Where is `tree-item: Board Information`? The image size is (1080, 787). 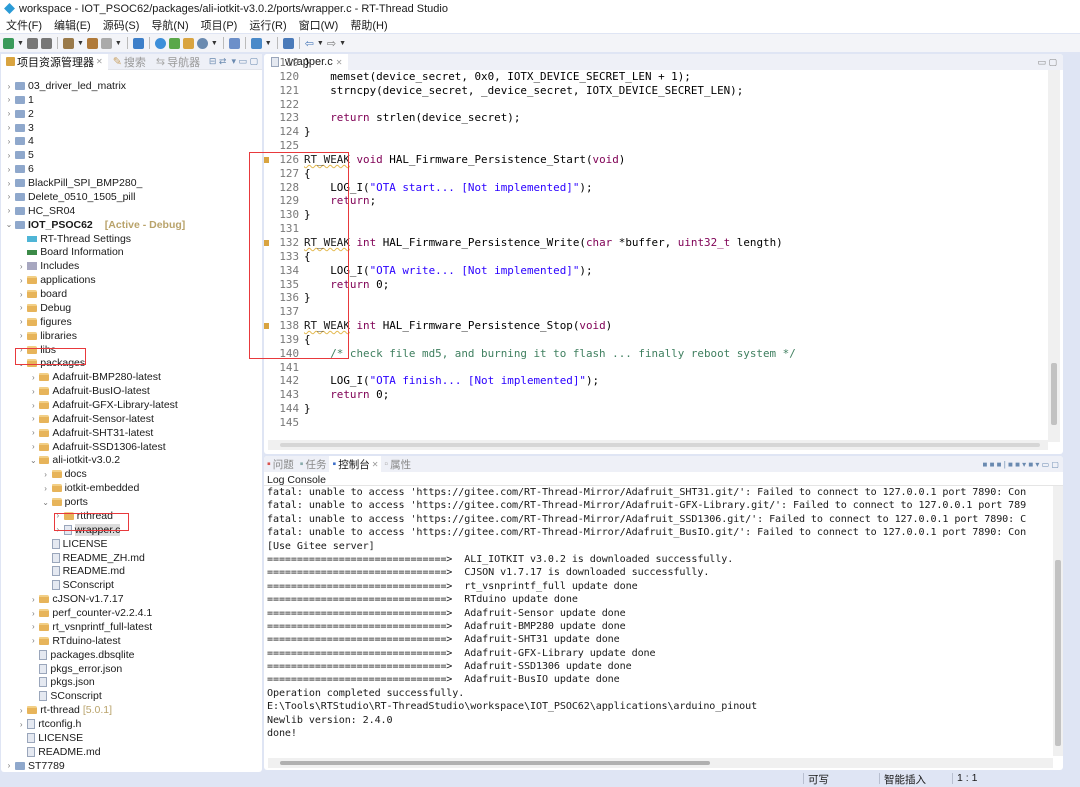 tree-item: Board Information is located at coordinates (70, 252).